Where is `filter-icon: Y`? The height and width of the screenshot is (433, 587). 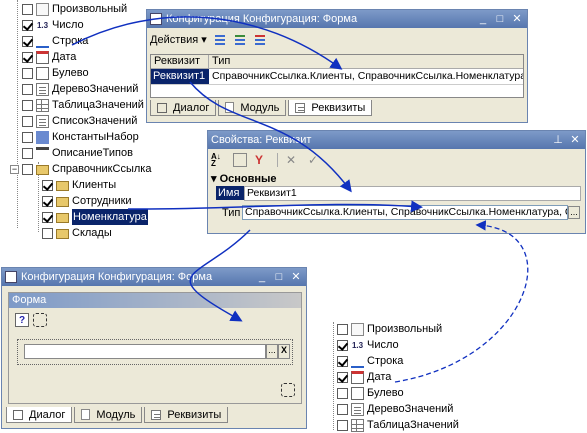
filter-icon: Y is located at coordinates (262, 160).